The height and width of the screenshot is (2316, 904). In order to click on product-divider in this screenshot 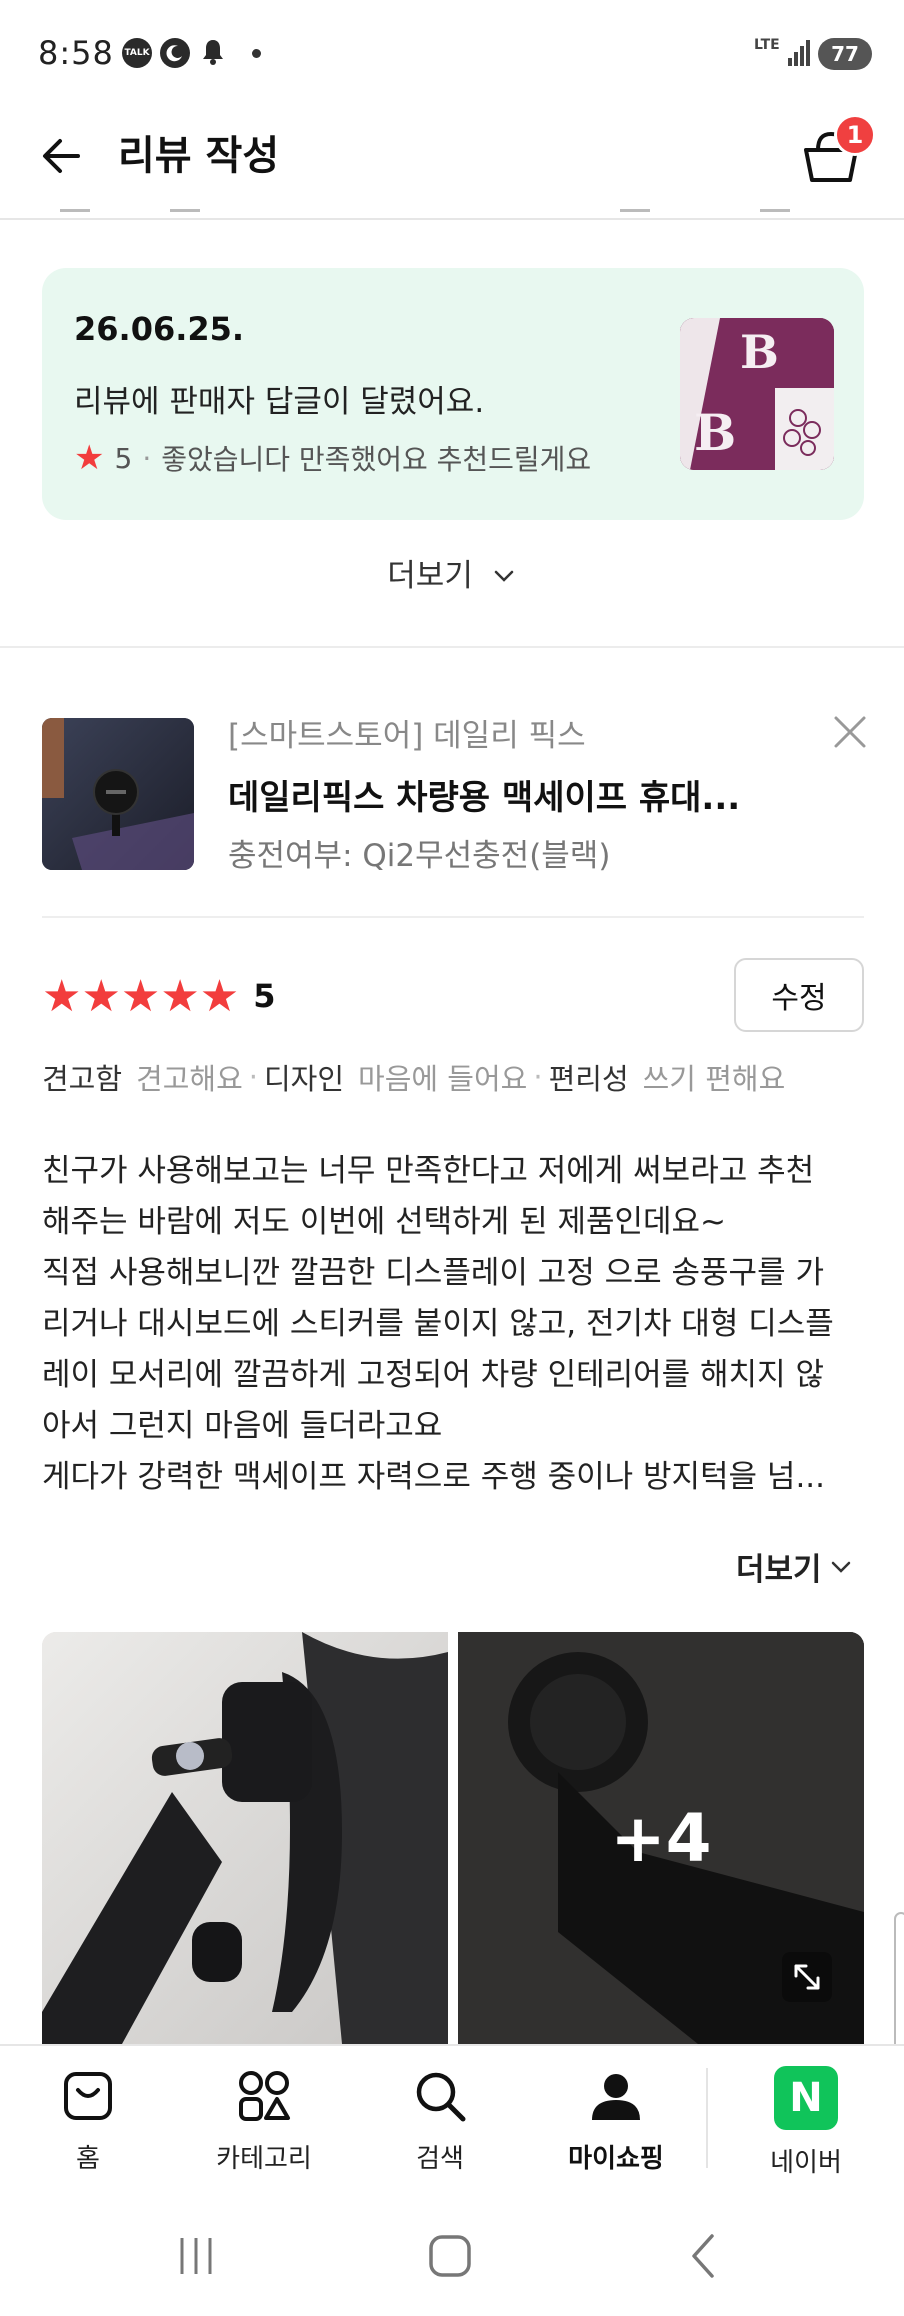, I will do `click(453, 917)`.